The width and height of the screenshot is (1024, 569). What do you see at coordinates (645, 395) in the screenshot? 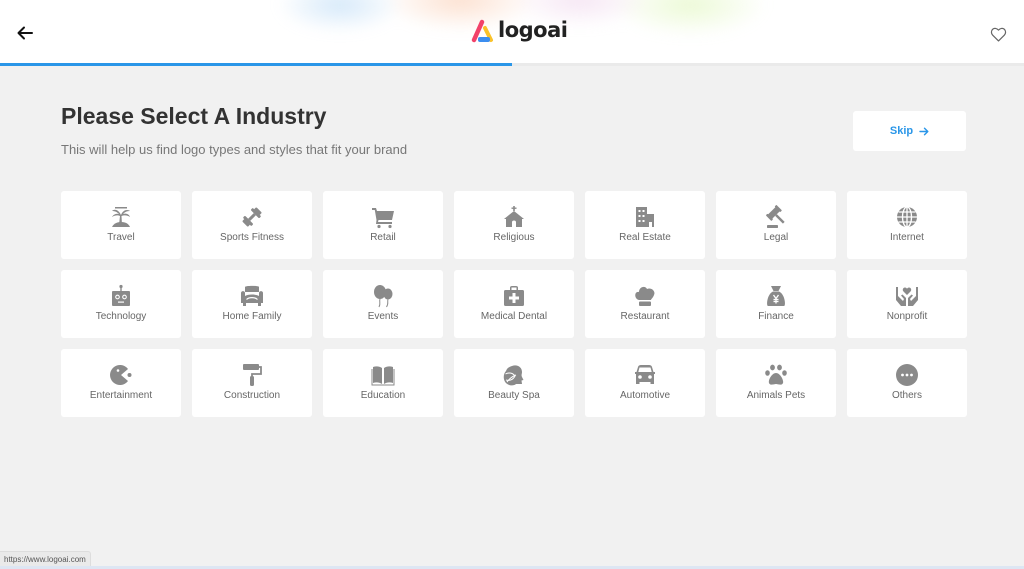
I see `industry-label: Automotive` at bounding box center [645, 395].